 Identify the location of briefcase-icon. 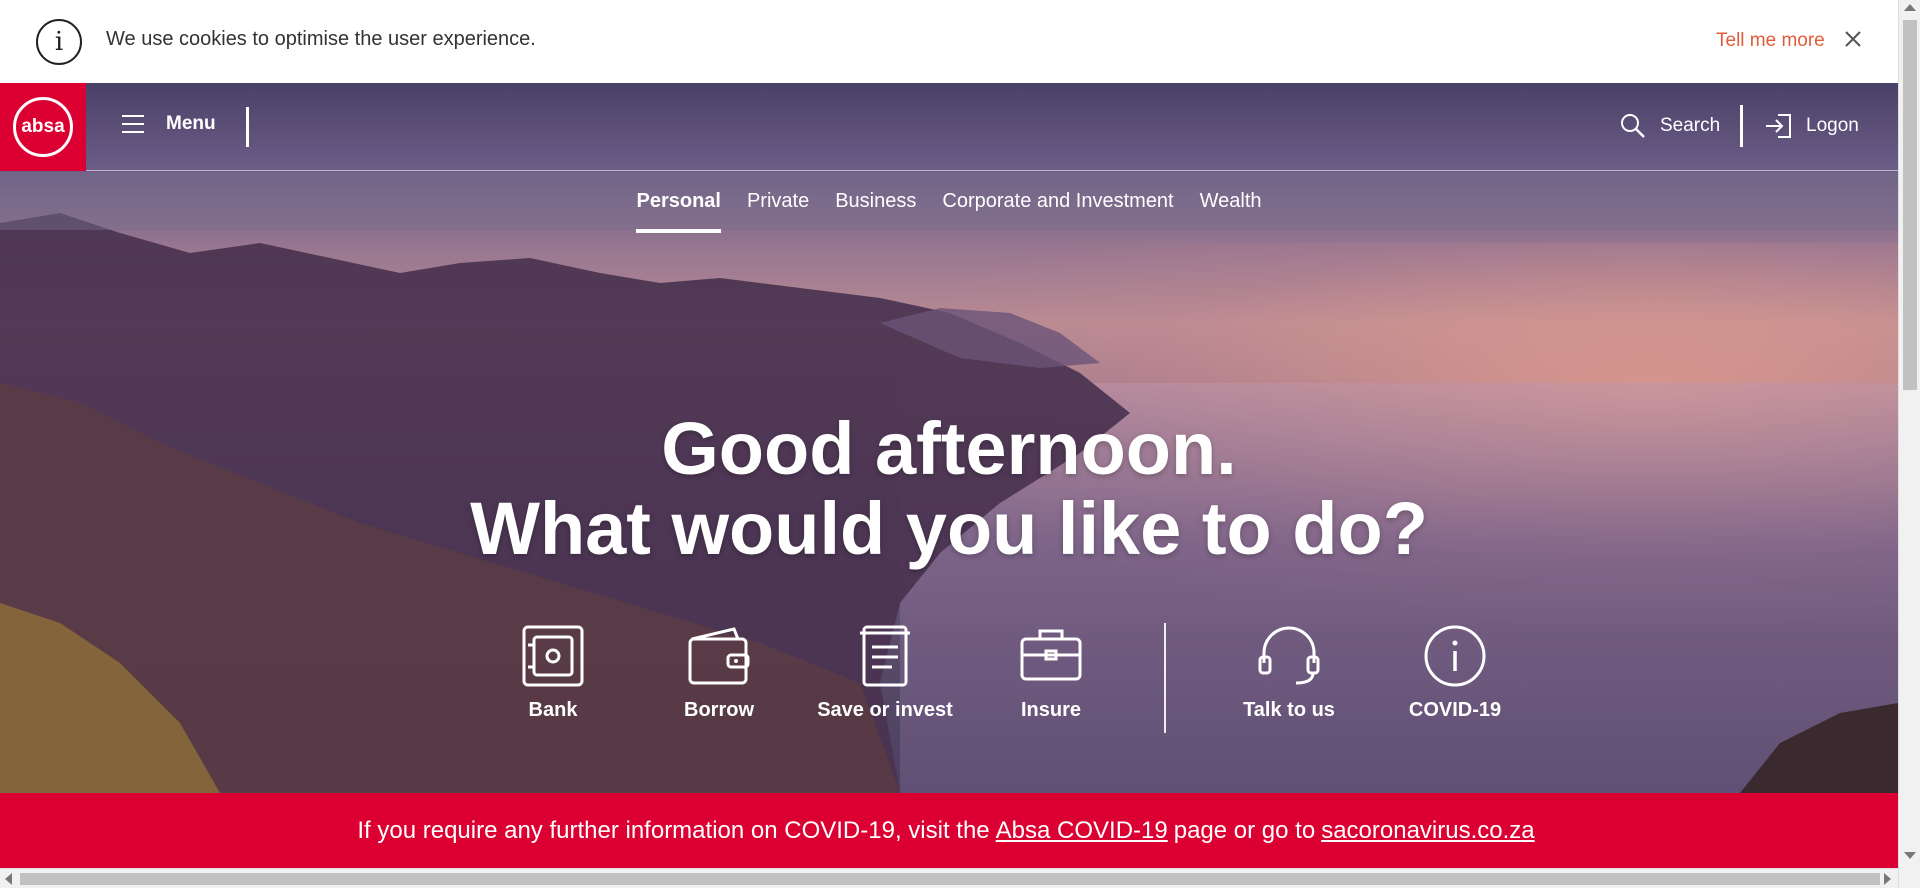
(1051, 655).